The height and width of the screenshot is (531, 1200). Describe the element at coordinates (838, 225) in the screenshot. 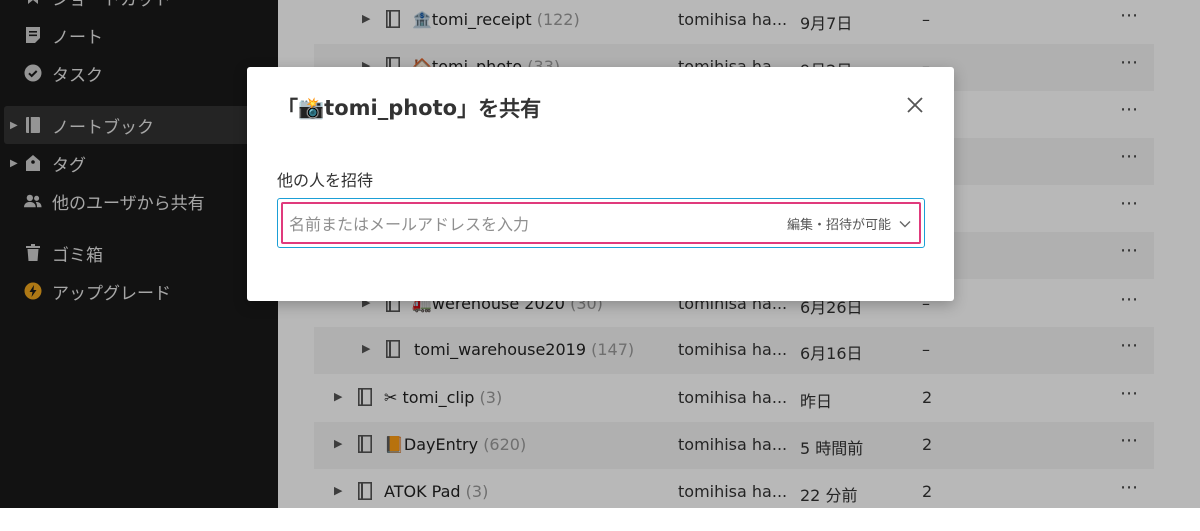

I see `permission-label: 編集・招待が可能` at that location.